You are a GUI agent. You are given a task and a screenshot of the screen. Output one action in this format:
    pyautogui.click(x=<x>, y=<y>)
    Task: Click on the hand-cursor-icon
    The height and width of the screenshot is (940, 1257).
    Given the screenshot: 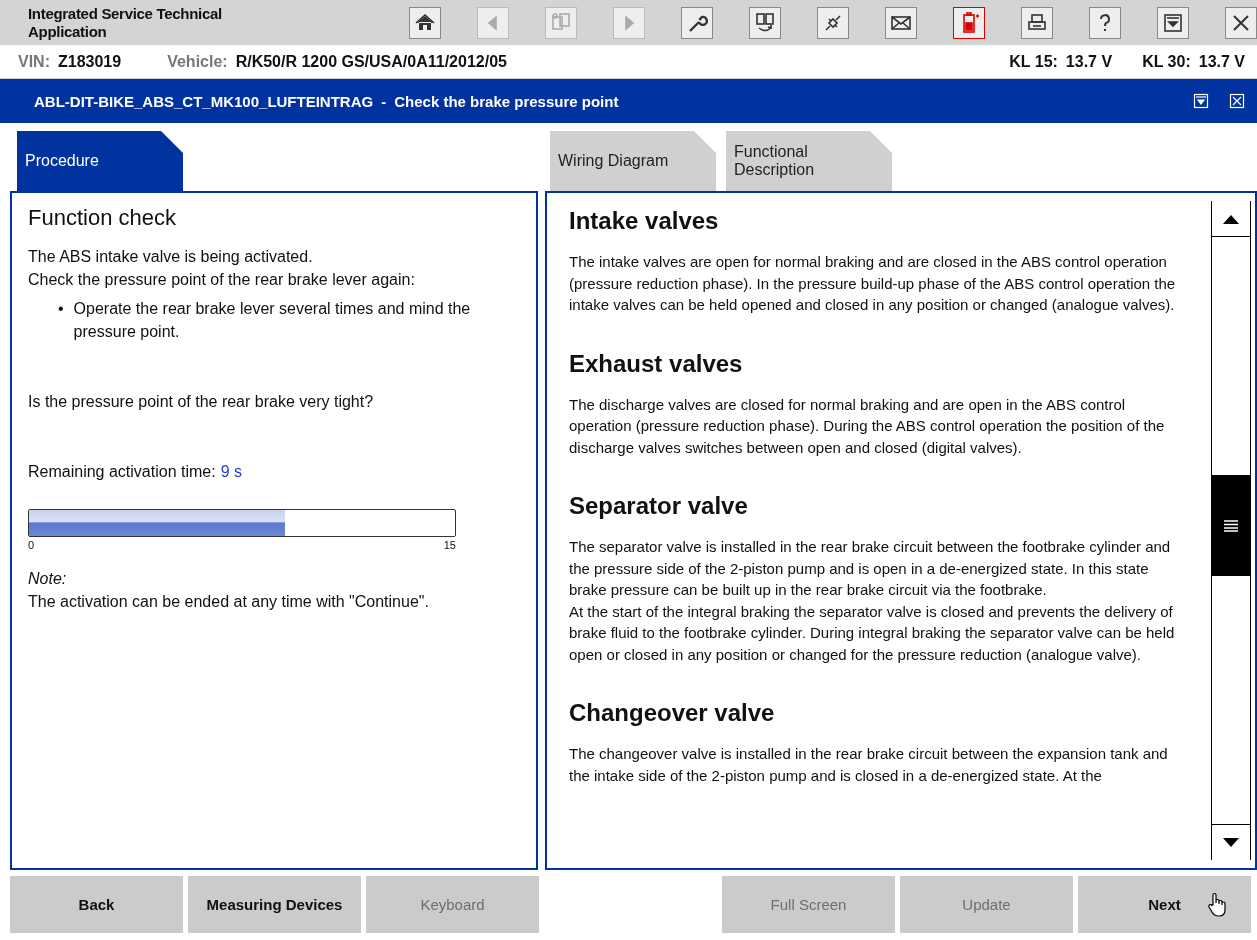 What is the action you would take?
    pyautogui.click(x=1217, y=905)
    